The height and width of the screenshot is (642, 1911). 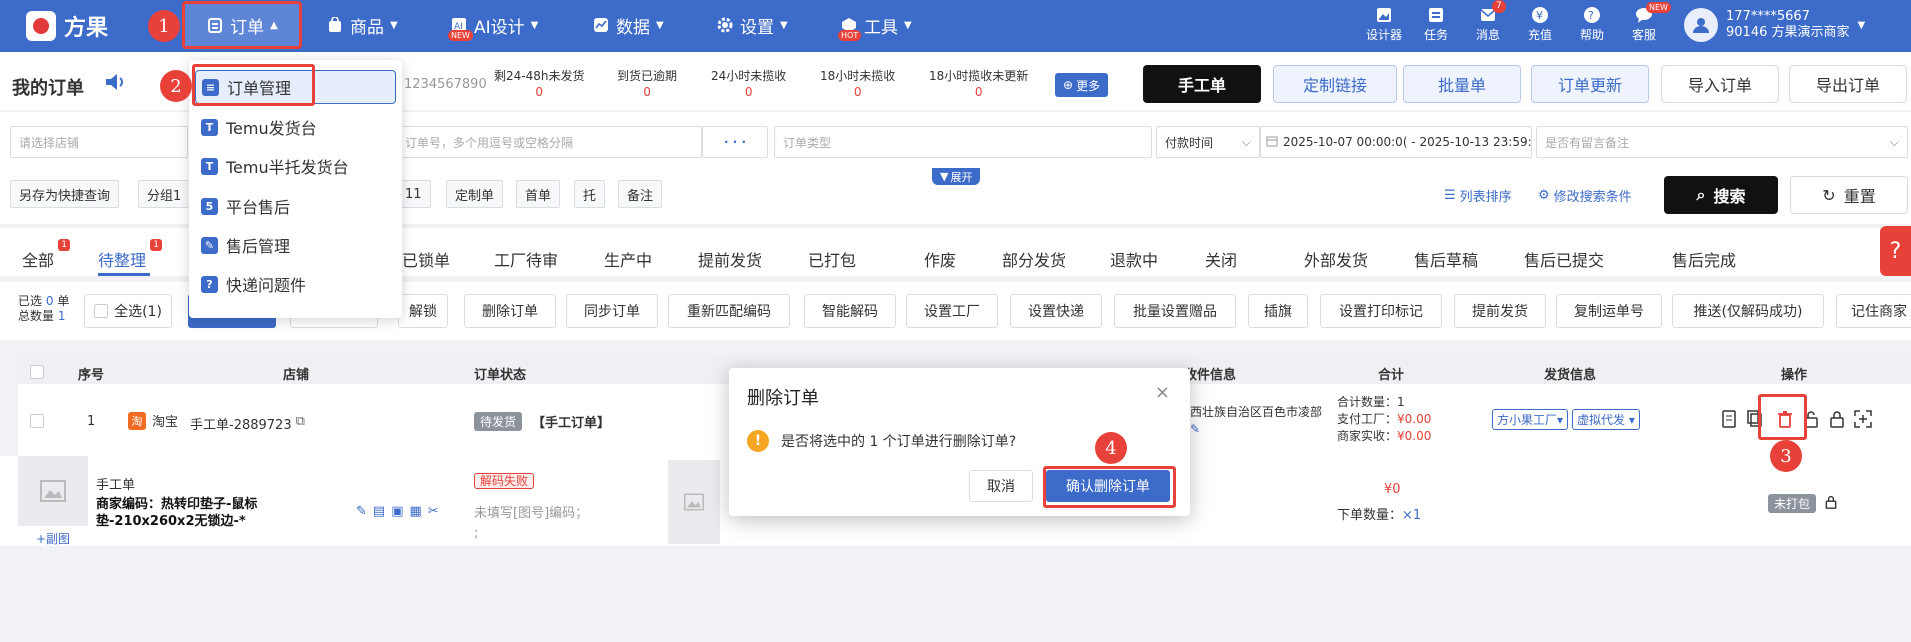 What do you see at coordinates (397, 511) in the screenshot?
I see `image-icon: ▣` at bounding box center [397, 511].